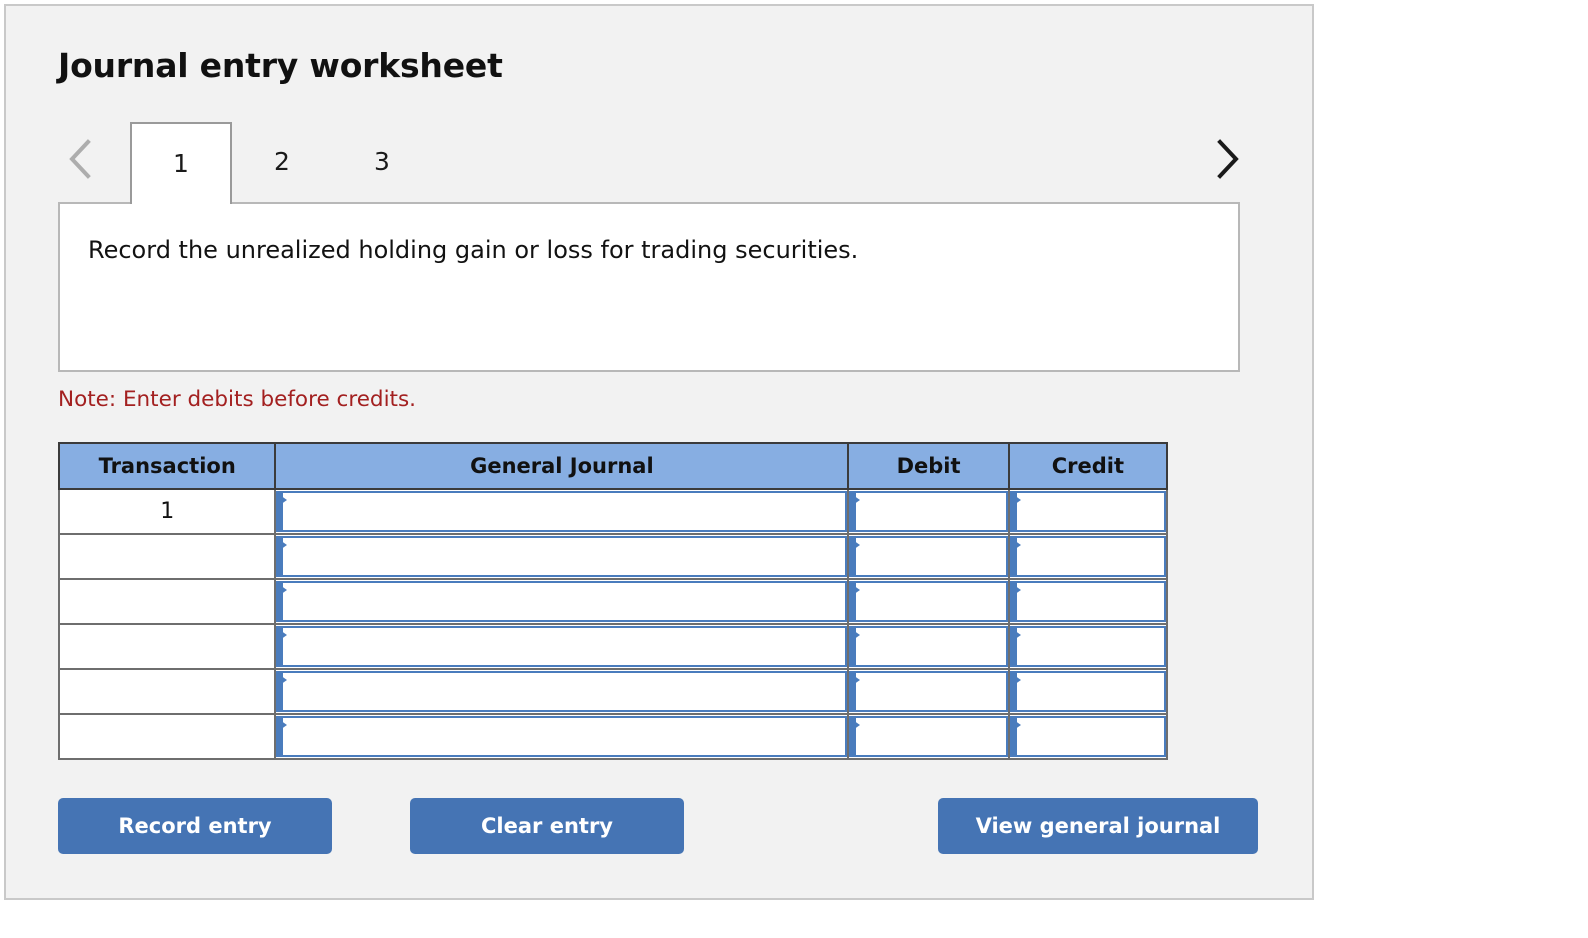  What do you see at coordinates (1098, 826) in the screenshot?
I see `view-general-journal-button: View general journal` at bounding box center [1098, 826].